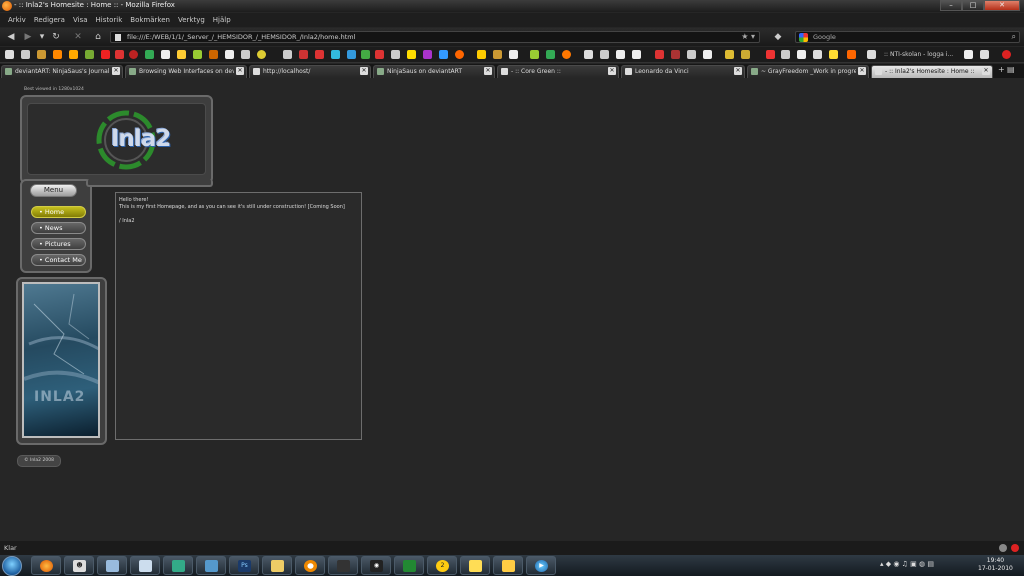  Describe the element at coordinates (376, 565) in the screenshot. I see `taskbar-steam: ◉` at that location.